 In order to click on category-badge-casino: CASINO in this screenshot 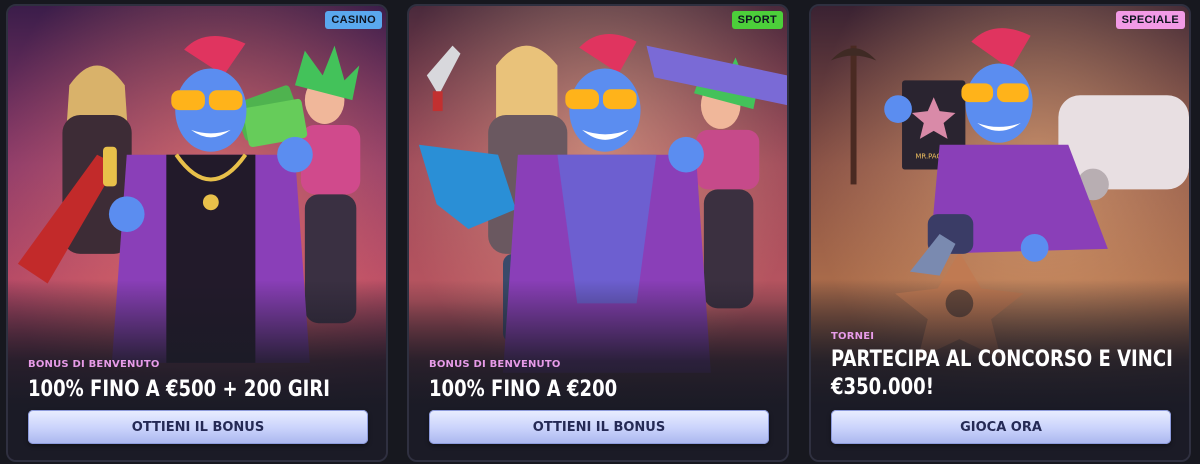, I will do `click(353, 20)`.